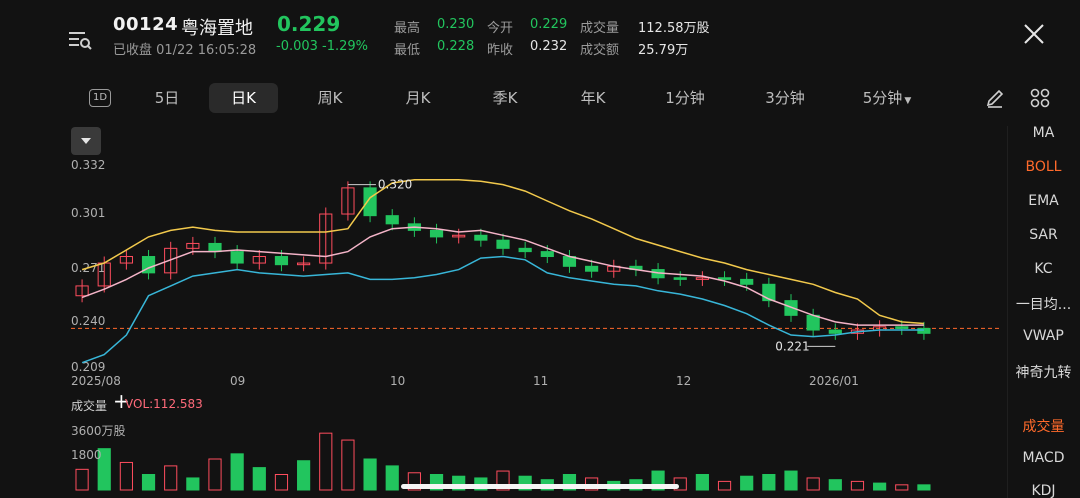 This screenshot has width=1080, height=498. I want to click on indicator-macd: MACD, so click(1043, 458).